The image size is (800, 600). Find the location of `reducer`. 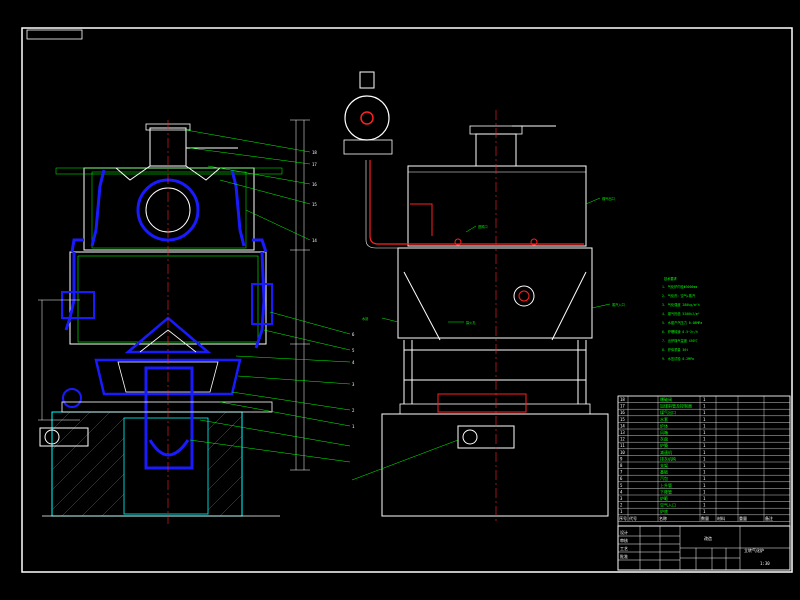

reducer is located at coordinates (486, 437).